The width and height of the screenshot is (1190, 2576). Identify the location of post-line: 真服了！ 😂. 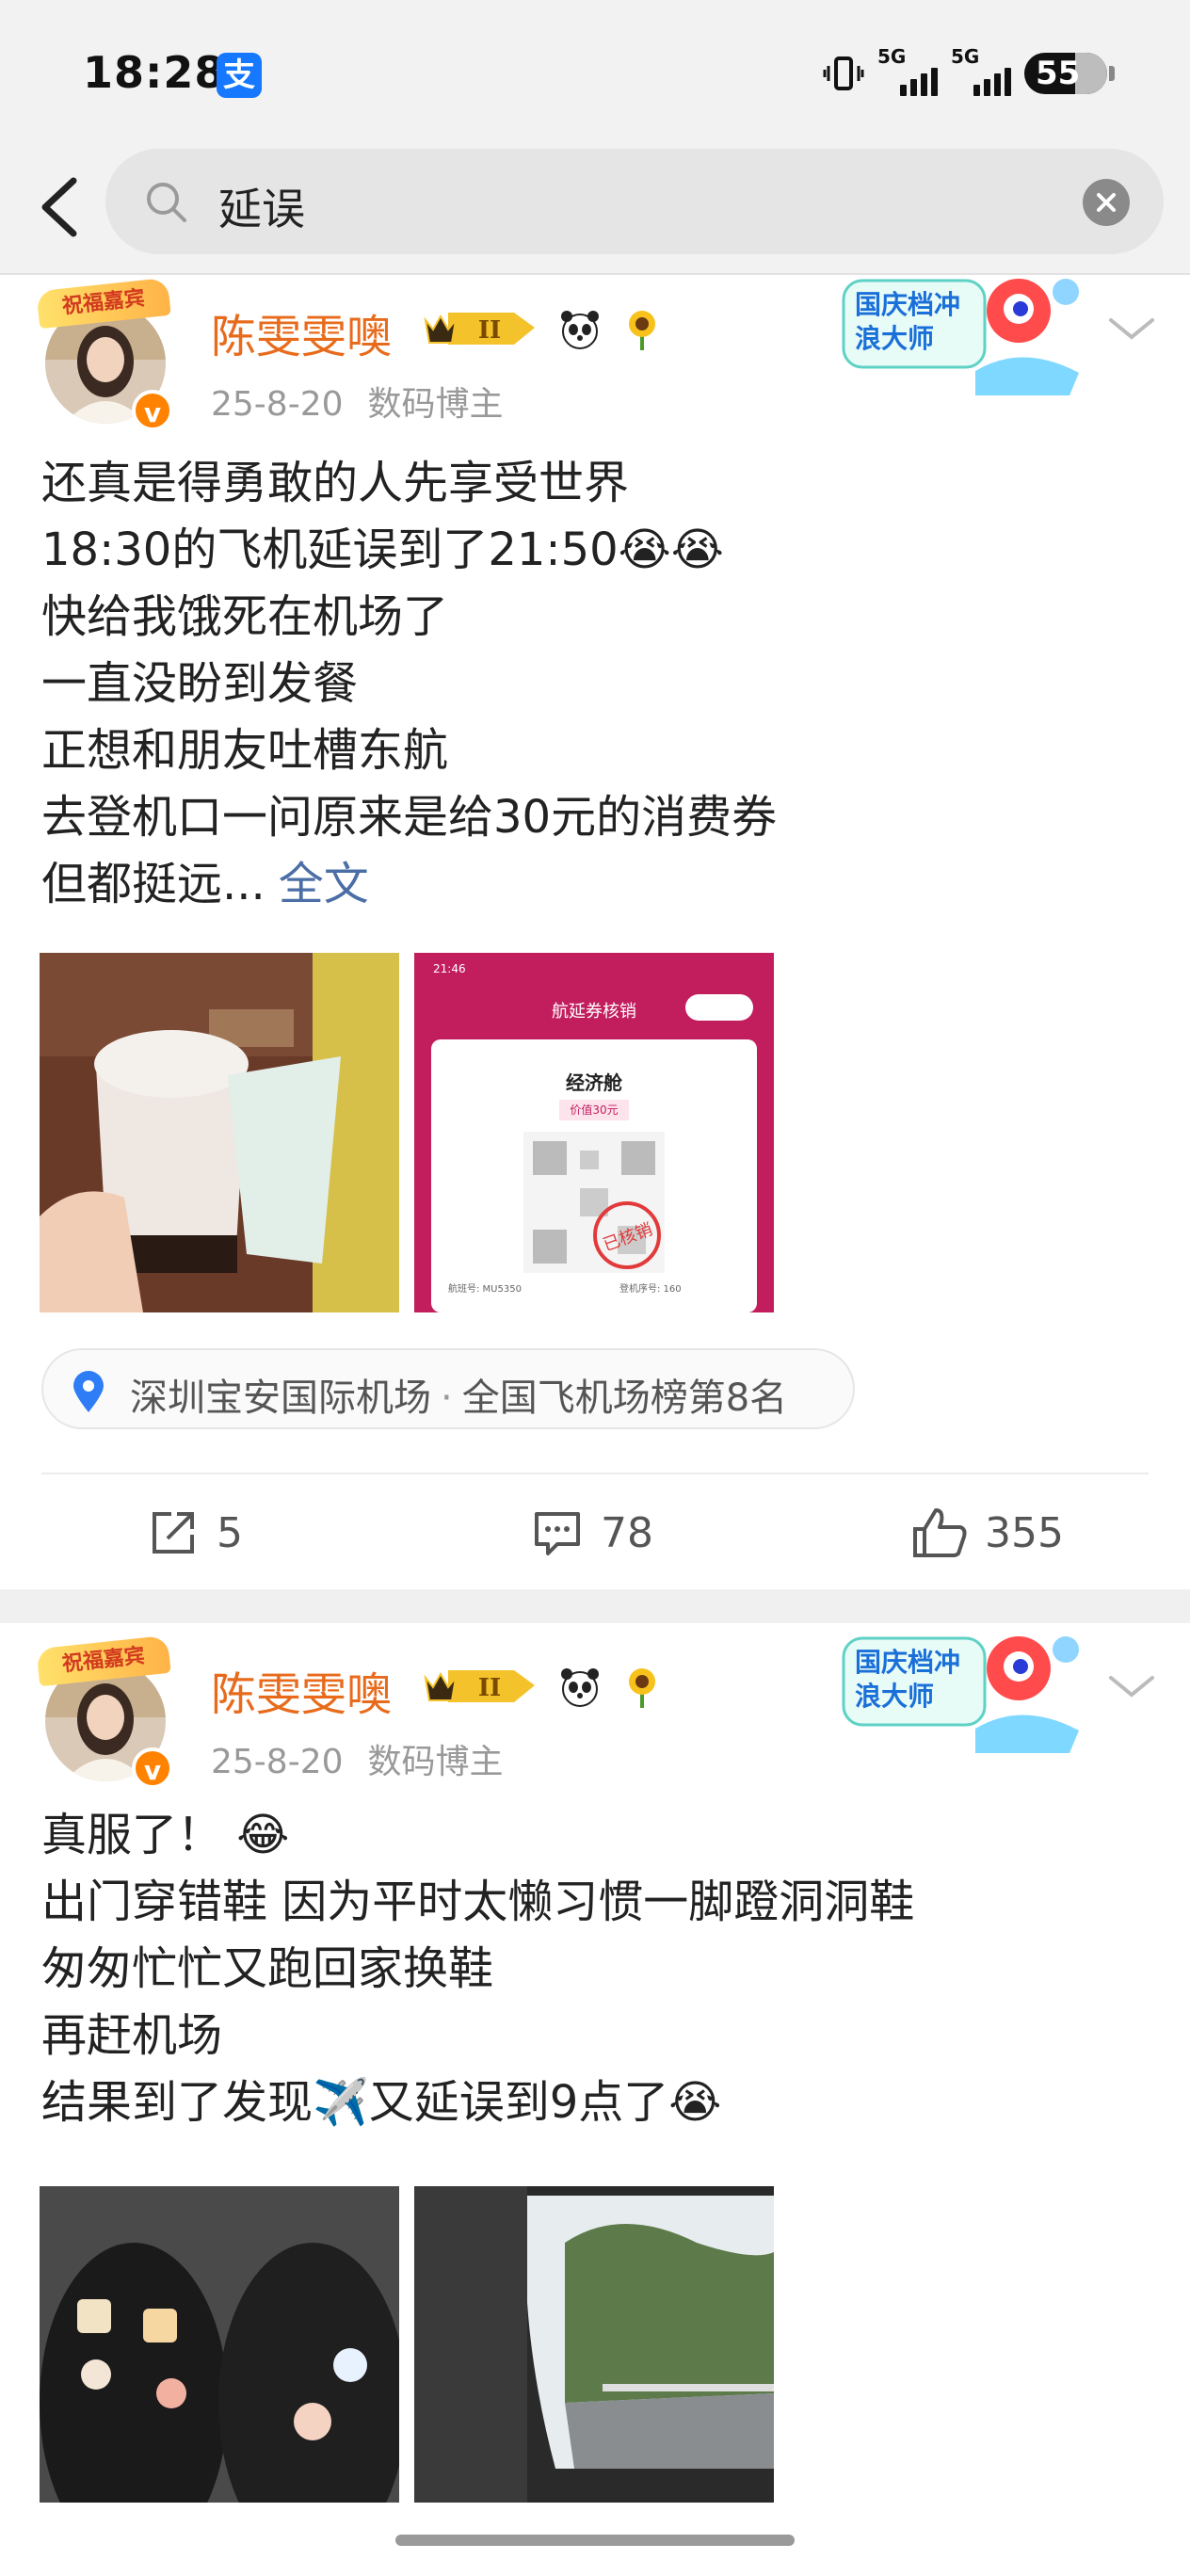
(165, 1835).